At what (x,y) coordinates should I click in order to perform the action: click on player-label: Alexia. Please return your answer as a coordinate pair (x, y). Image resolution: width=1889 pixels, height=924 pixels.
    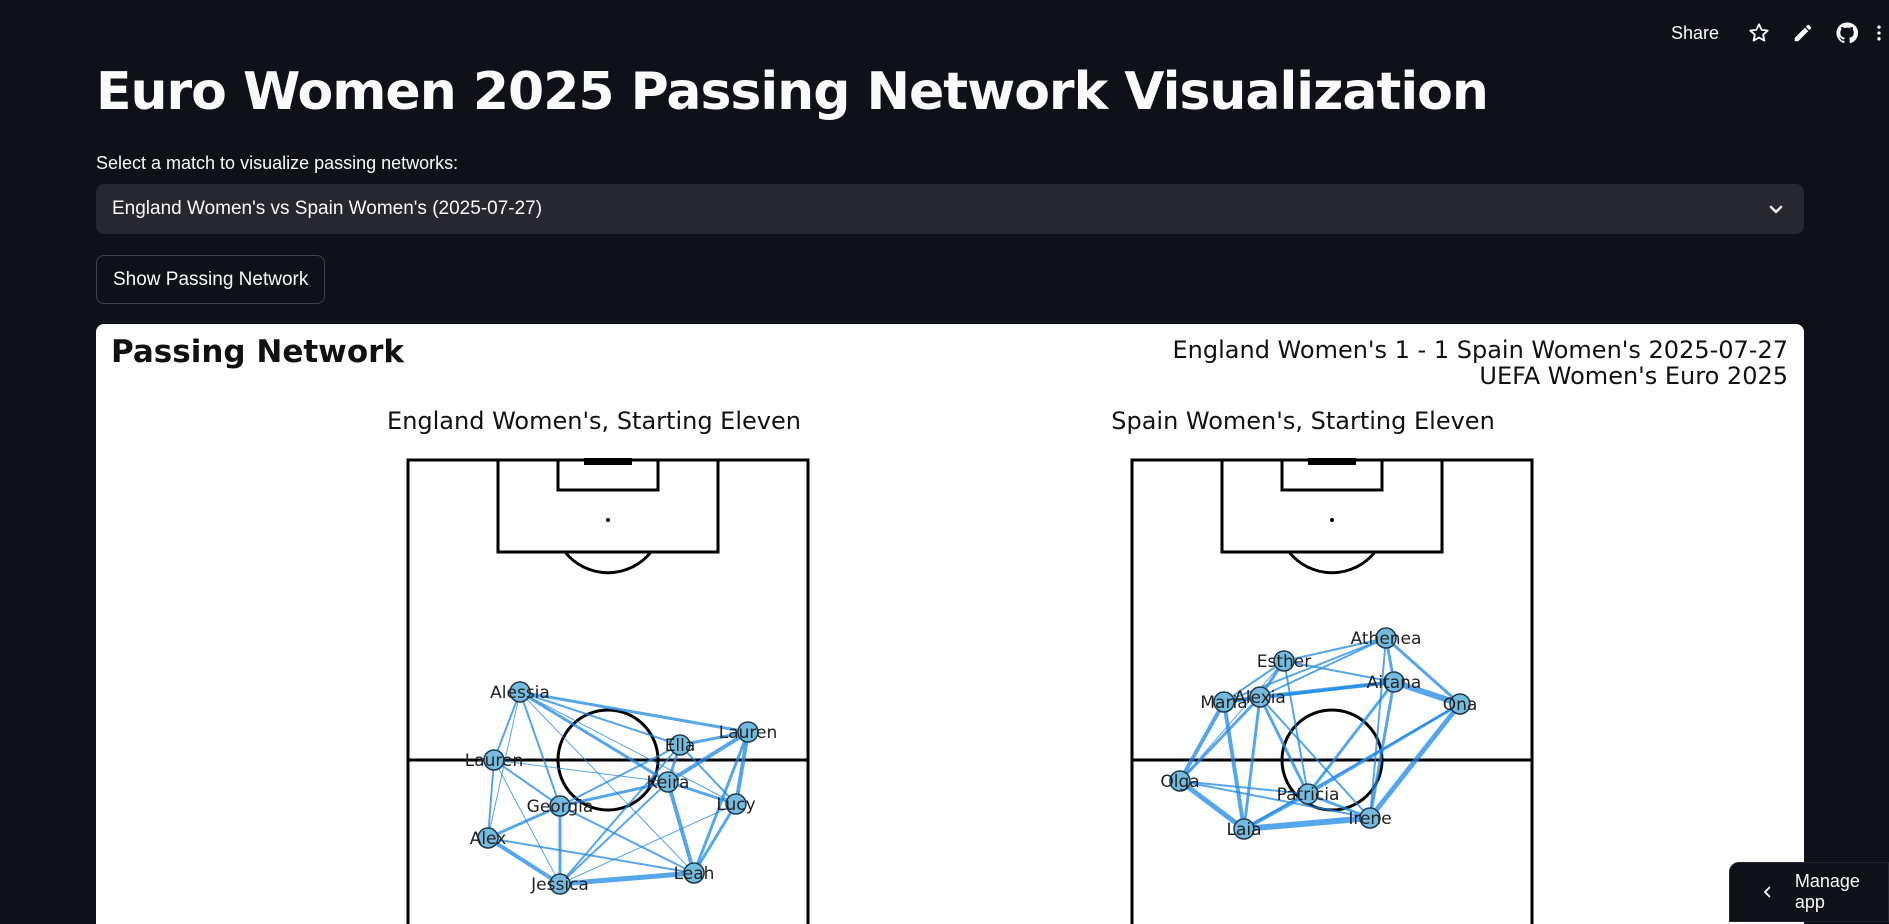
    Looking at the image, I should click on (1260, 698).